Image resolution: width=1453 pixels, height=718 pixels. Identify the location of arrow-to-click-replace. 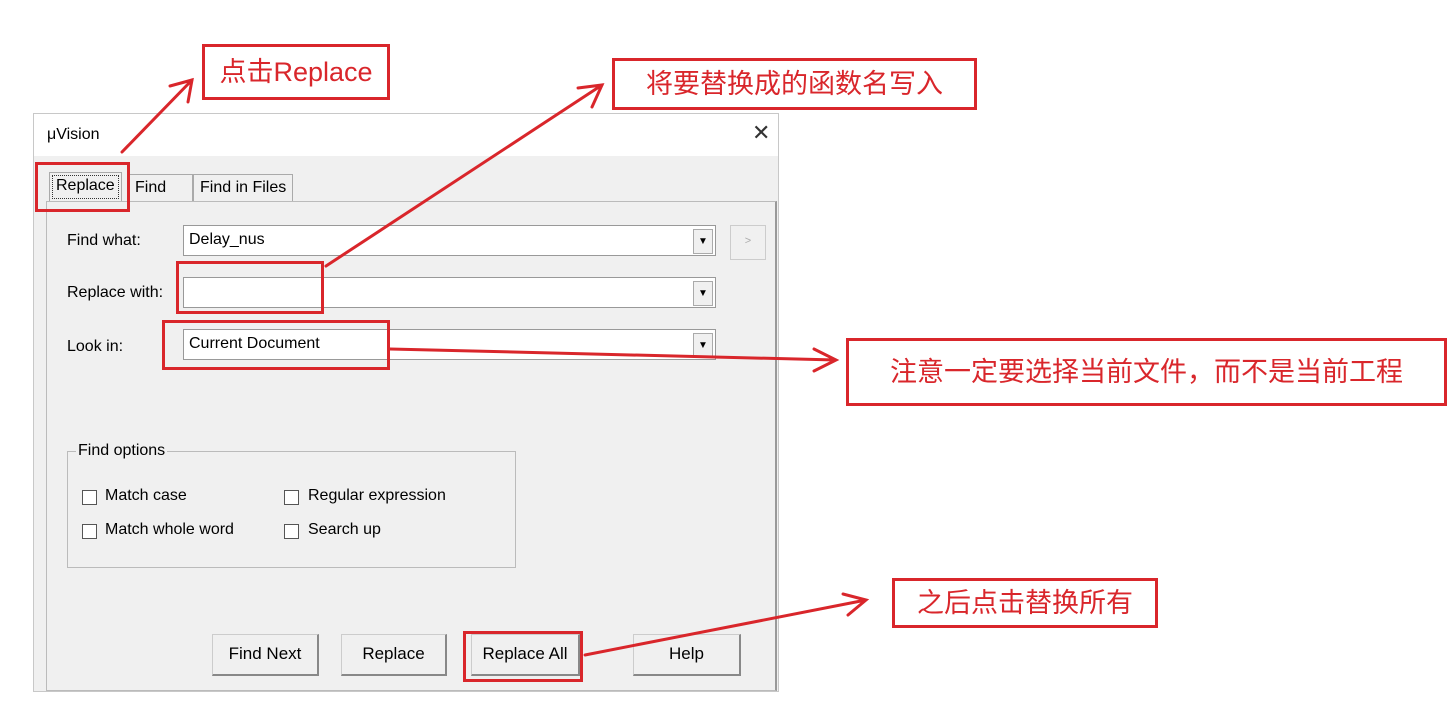
(157, 115).